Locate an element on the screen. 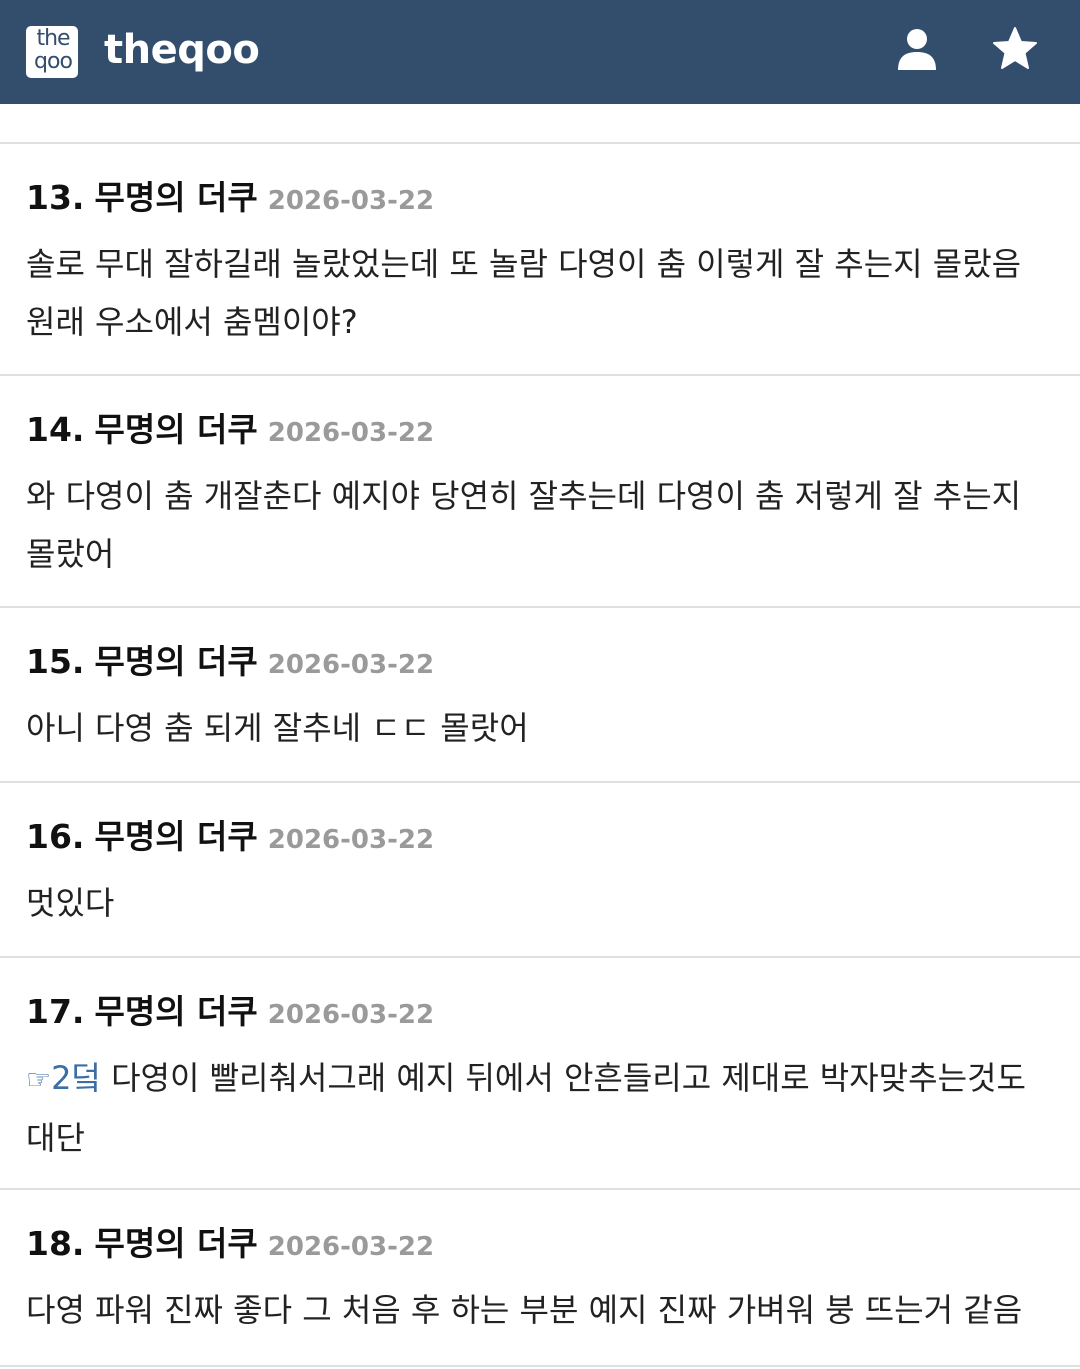 The height and width of the screenshot is (1369, 1080). comment-item: 16. 무명의 더쿠 2026-03-22 멋있다 is located at coordinates (540, 870).